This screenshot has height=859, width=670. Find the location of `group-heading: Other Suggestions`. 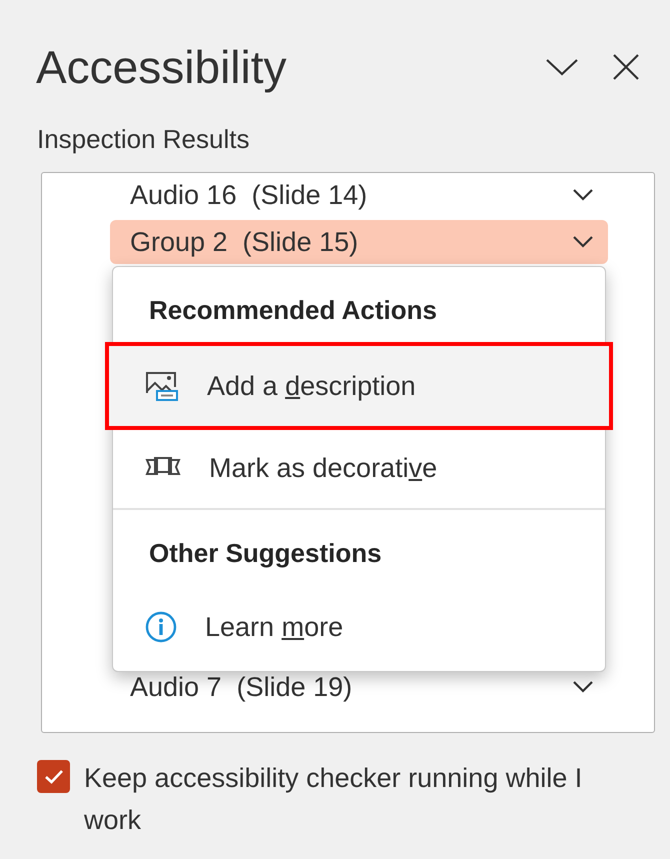

group-heading: Other Suggestions is located at coordinates (265, 553).